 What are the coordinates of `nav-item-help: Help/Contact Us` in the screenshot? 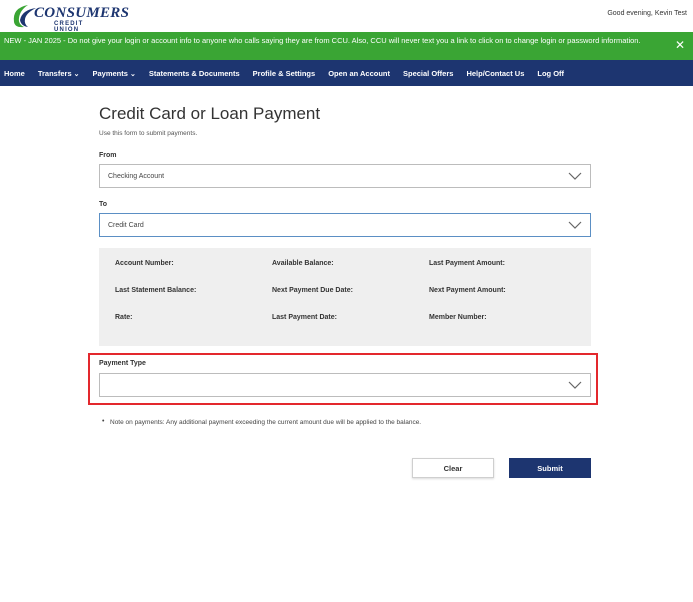 It's located at (495, 73).